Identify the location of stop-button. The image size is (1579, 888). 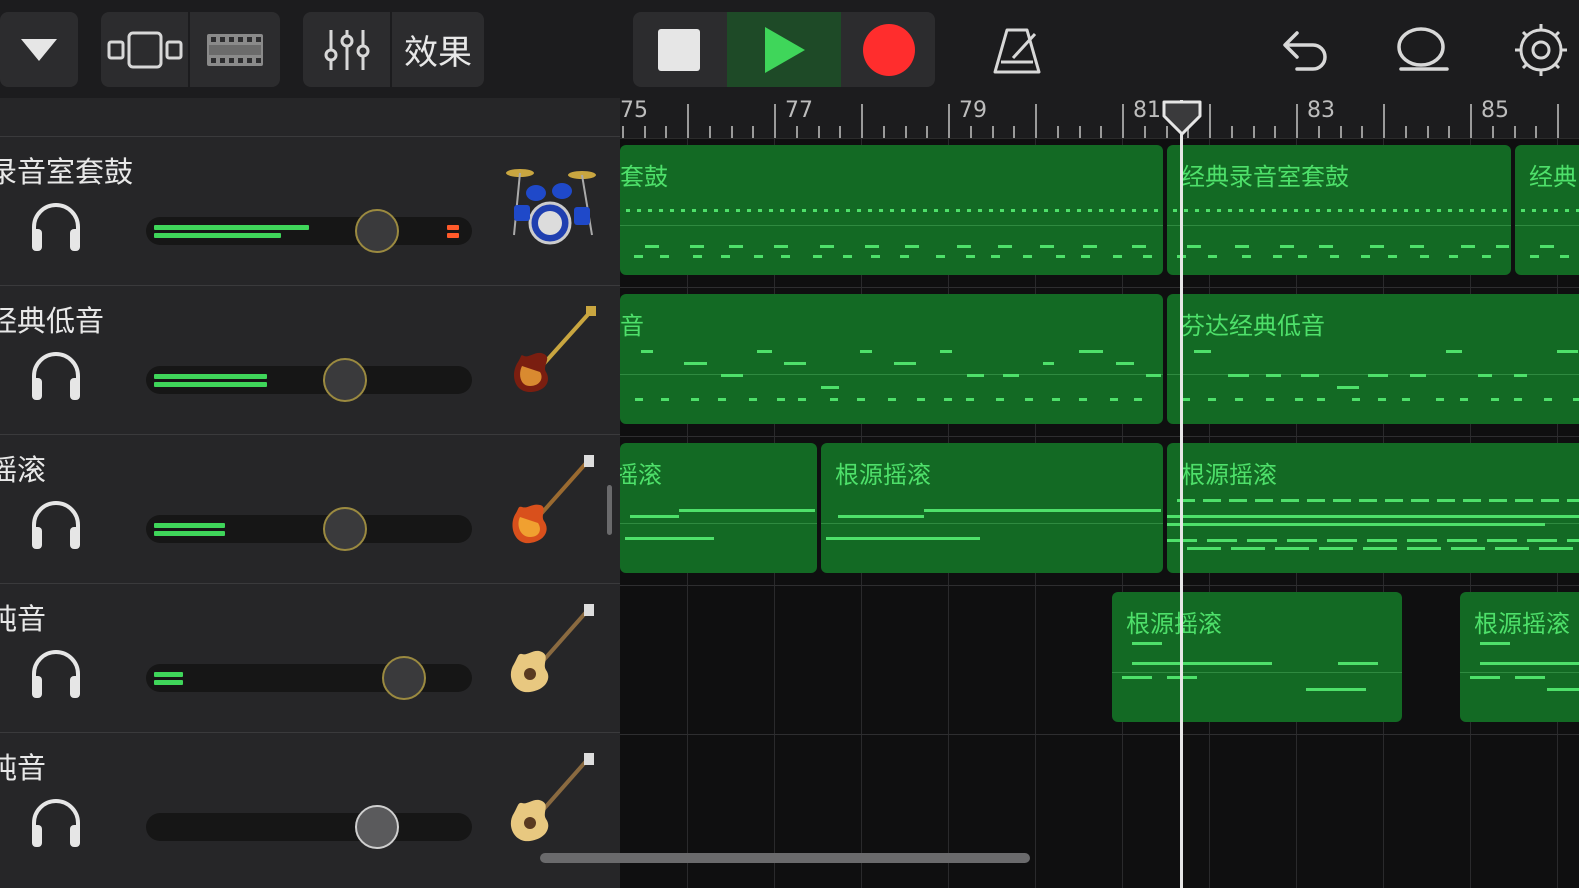
(679, 49).